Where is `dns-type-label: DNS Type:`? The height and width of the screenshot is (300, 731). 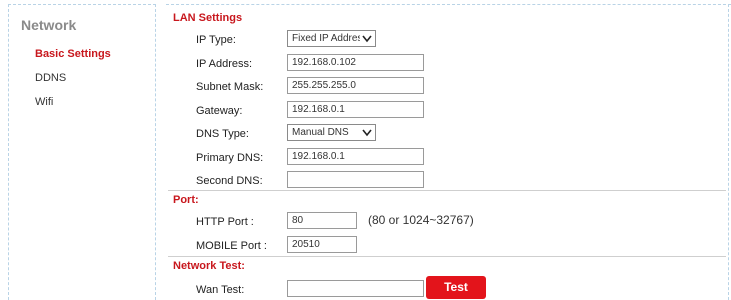
dns-type-label: DNS Type: is located at coordinates (222, 134).